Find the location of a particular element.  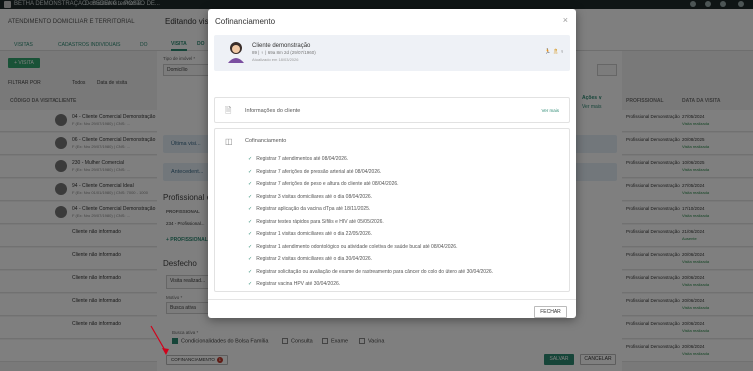

ribbon-icon: 🎗 is located at coordinates (555, 52).